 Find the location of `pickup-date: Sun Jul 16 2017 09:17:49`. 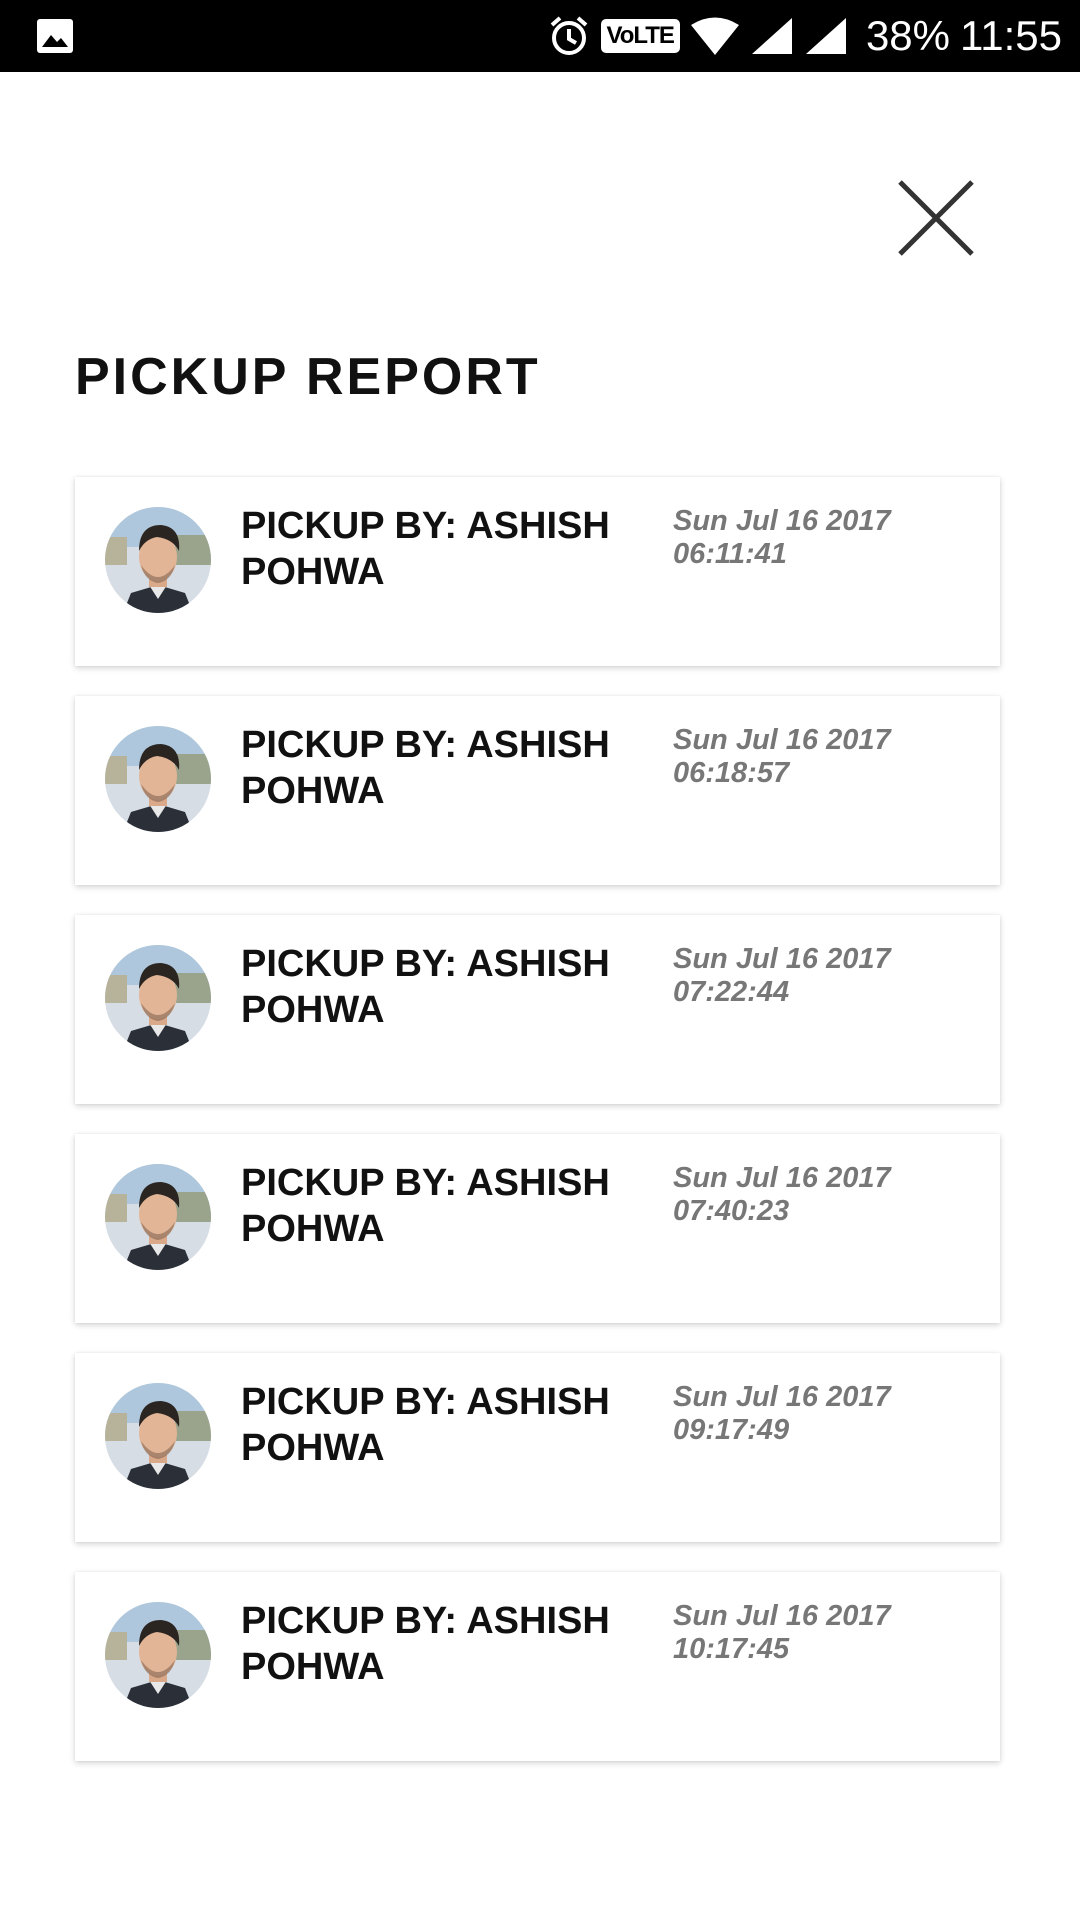

pickup-date: Sun Jul 16 2017 09:17:49 is located at coordinates (782, 1413).